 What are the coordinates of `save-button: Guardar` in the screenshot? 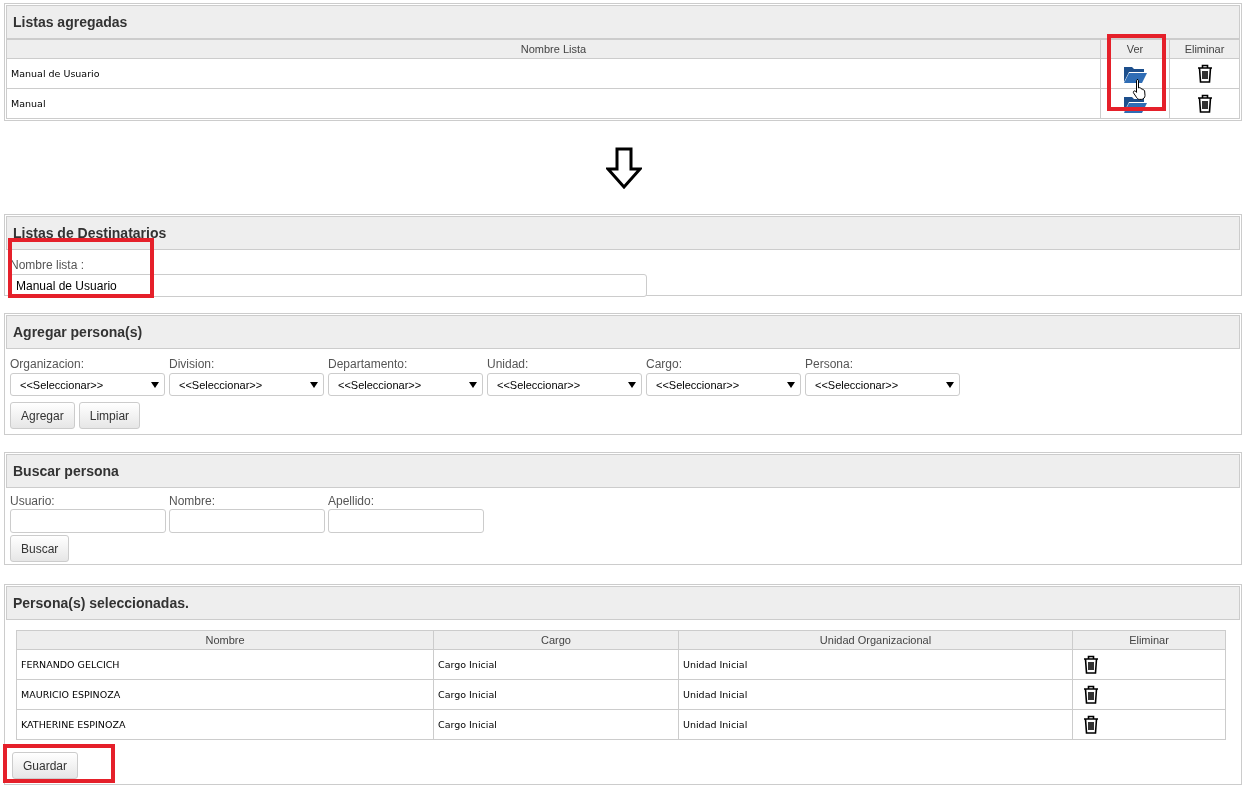 It's located at (45, 765).